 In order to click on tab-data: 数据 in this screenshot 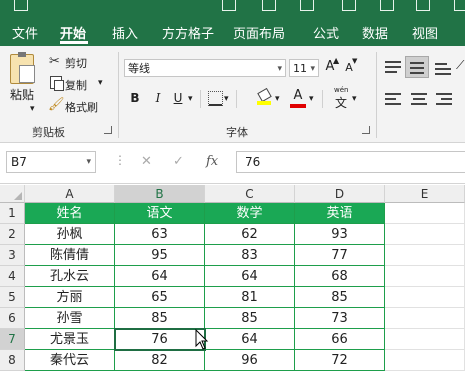, I will do `click(375, 32)`.